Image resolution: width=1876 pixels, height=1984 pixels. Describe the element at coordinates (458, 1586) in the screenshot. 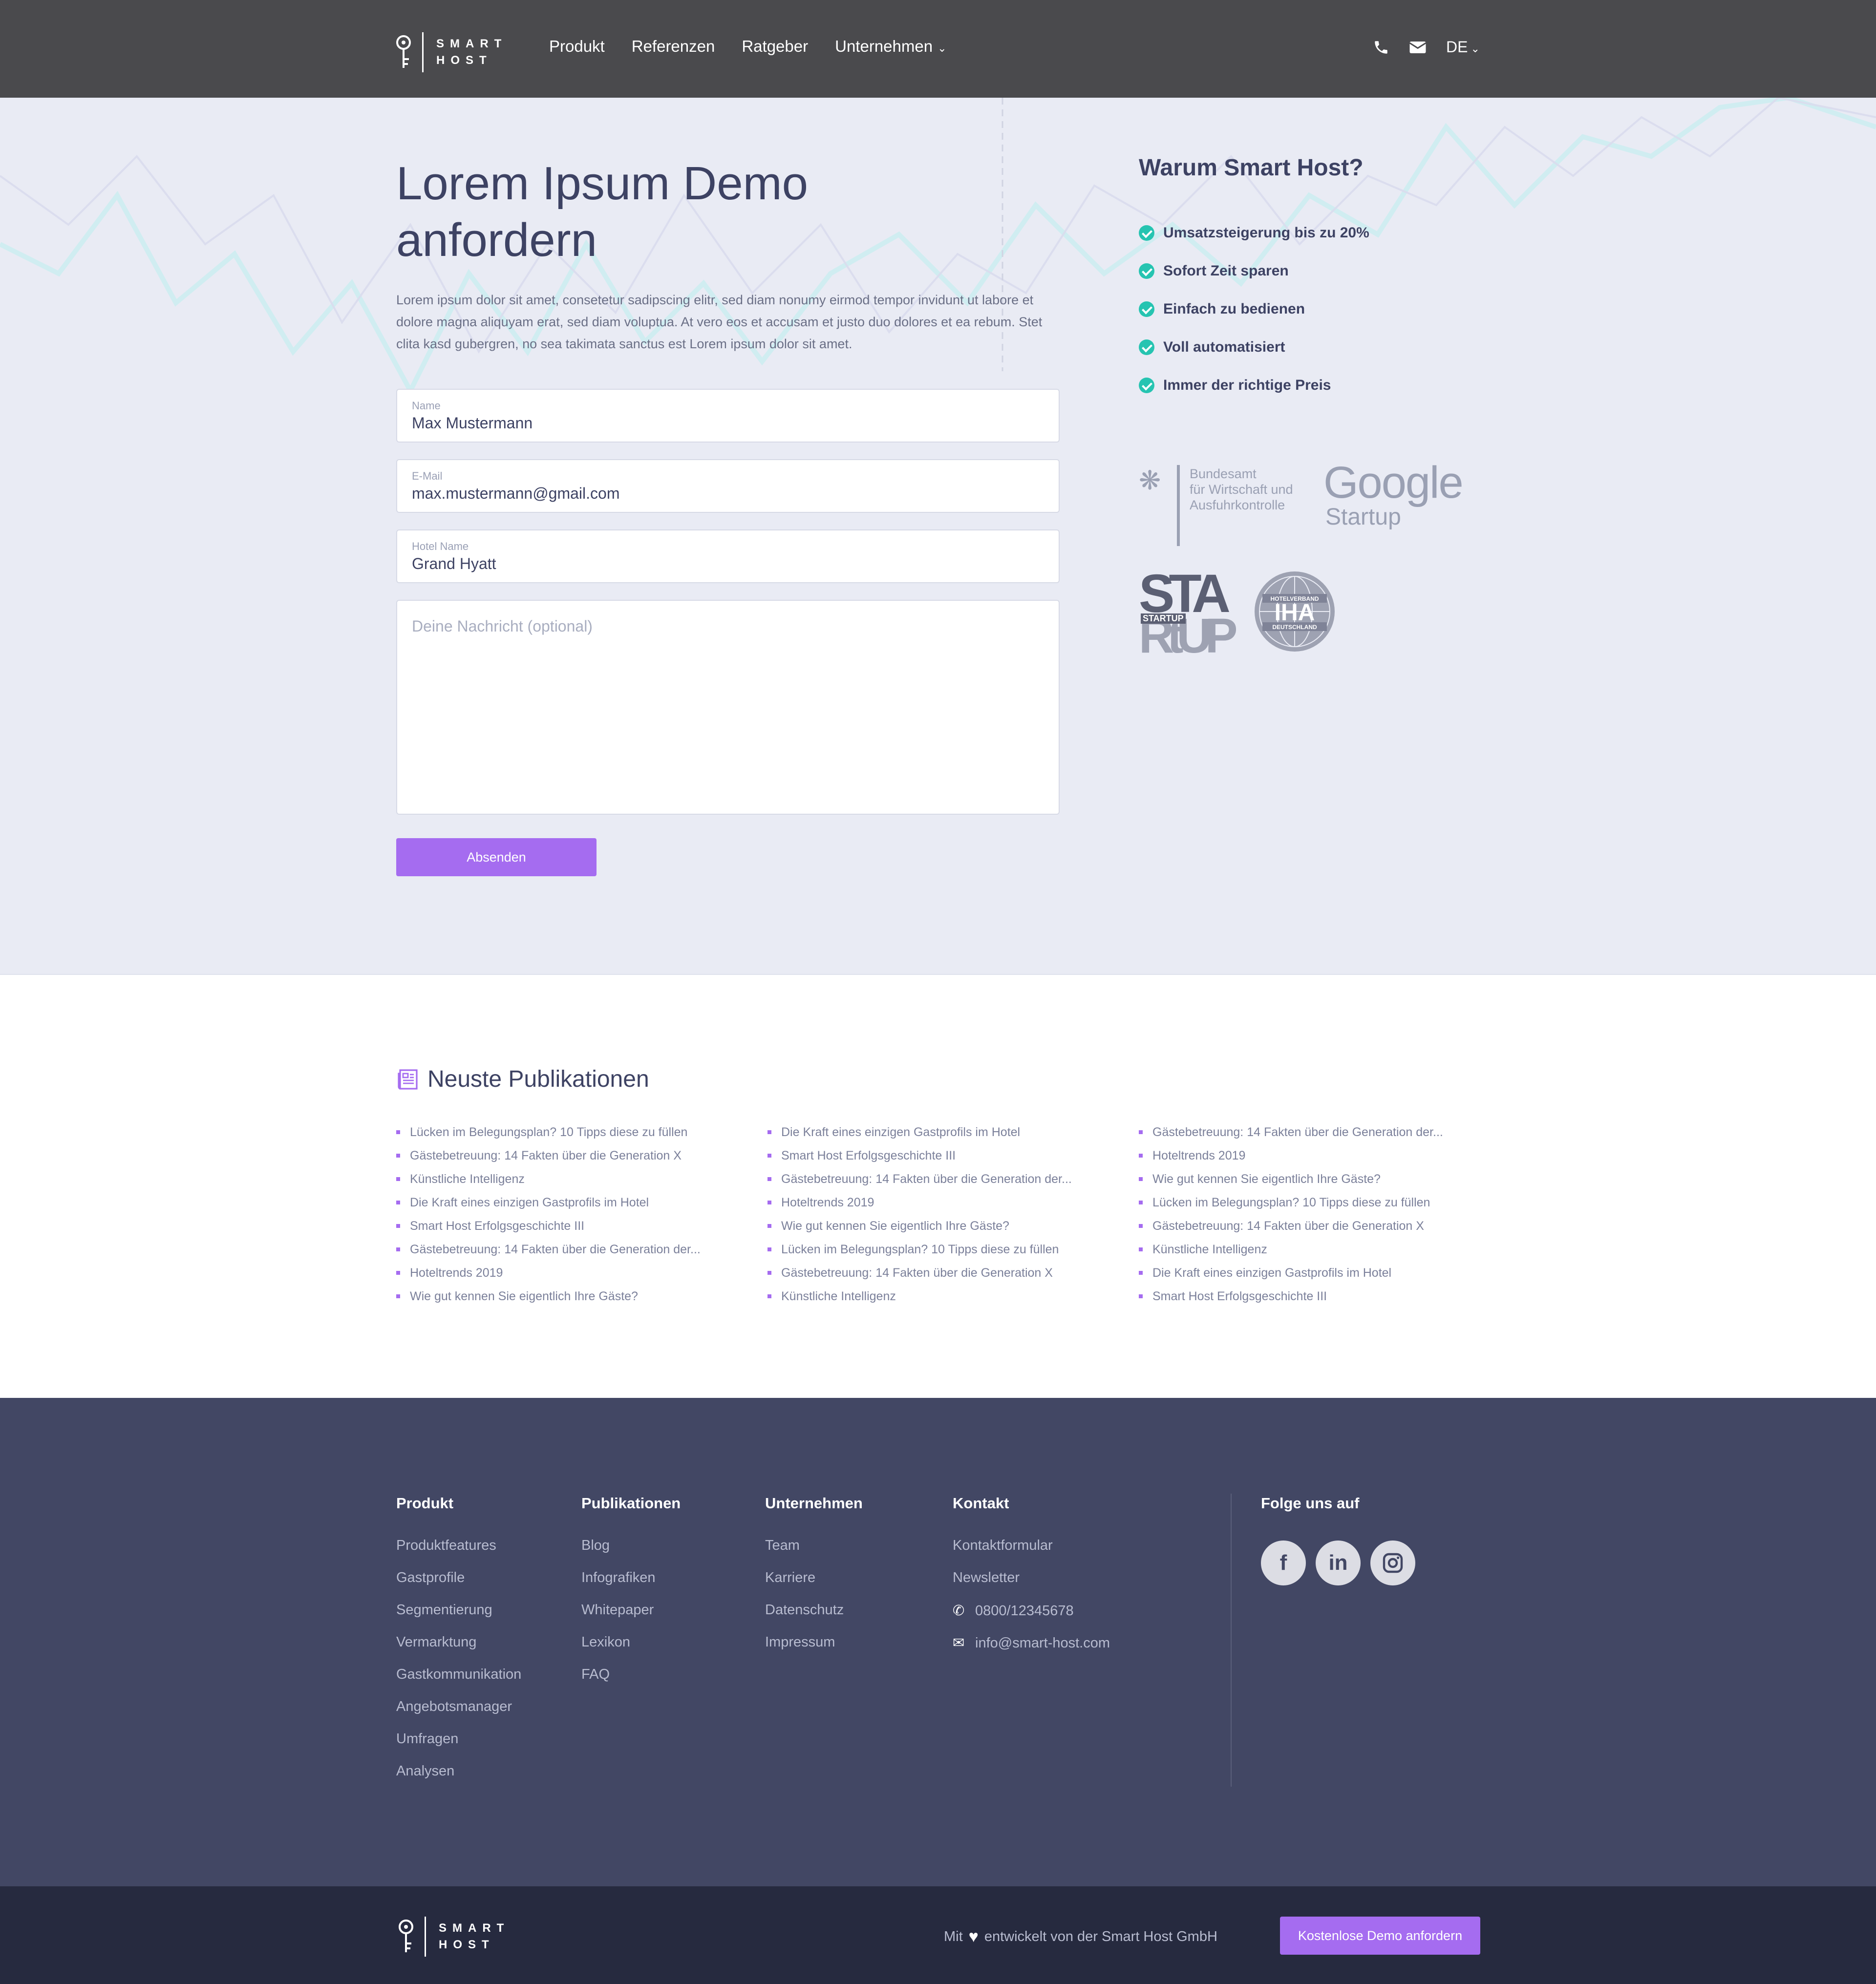

I see `footer-link: Gastprofile` at that location.